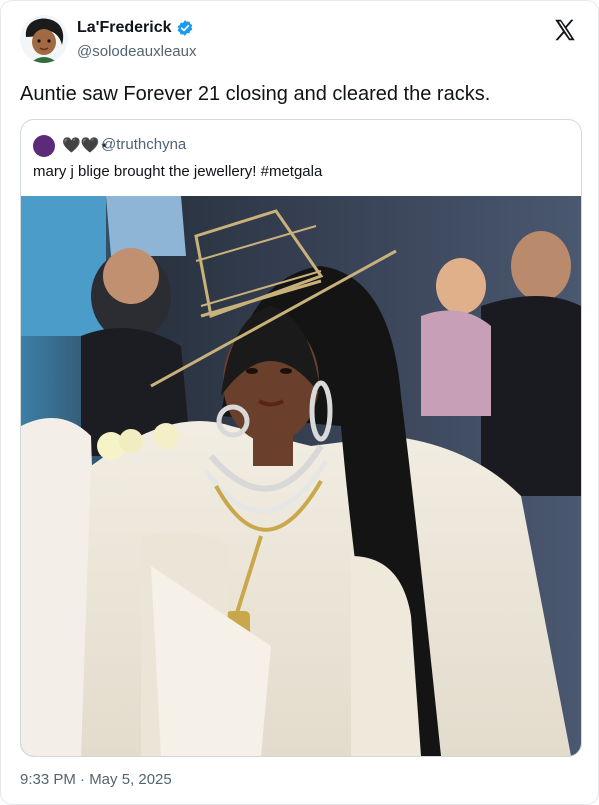 Image resolution: width=599 pixels, height=805 pixels. I want to click on author-avatar, so click(44, 39).